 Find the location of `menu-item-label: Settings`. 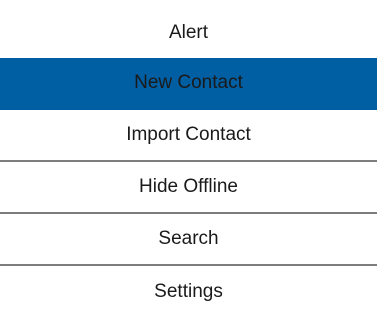

menu-item-label: Settings is located at coordinates (188, 291).